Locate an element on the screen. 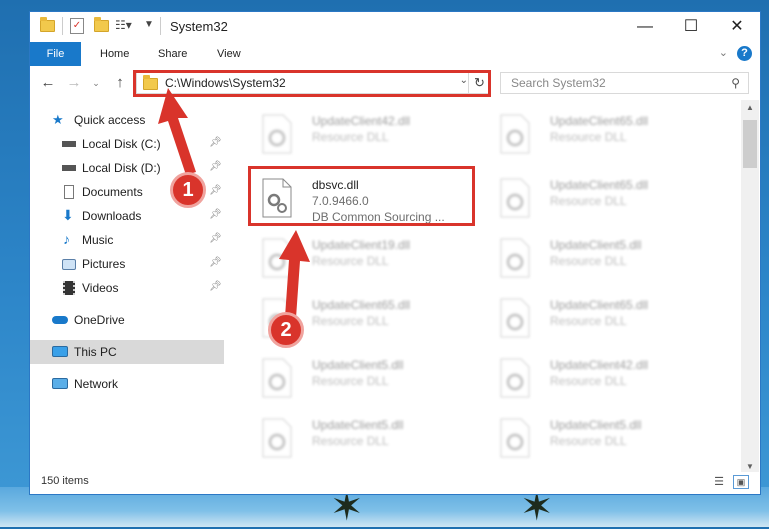  up-button: ↑ is located at coordinates (120, 83).